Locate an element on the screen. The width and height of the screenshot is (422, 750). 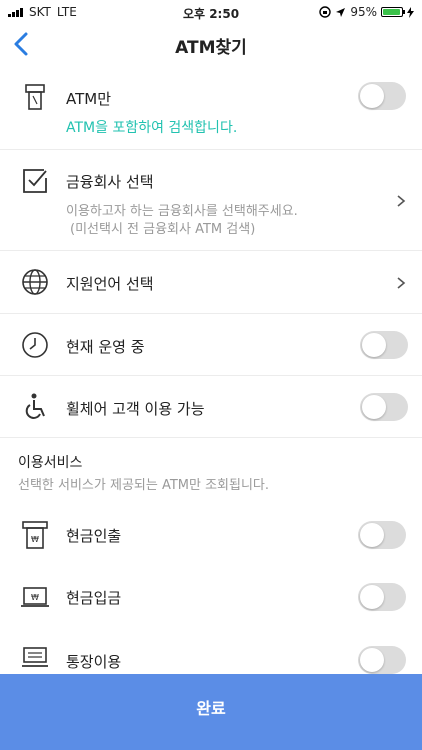
checkbox-icon is located at coordinates (35, 181).